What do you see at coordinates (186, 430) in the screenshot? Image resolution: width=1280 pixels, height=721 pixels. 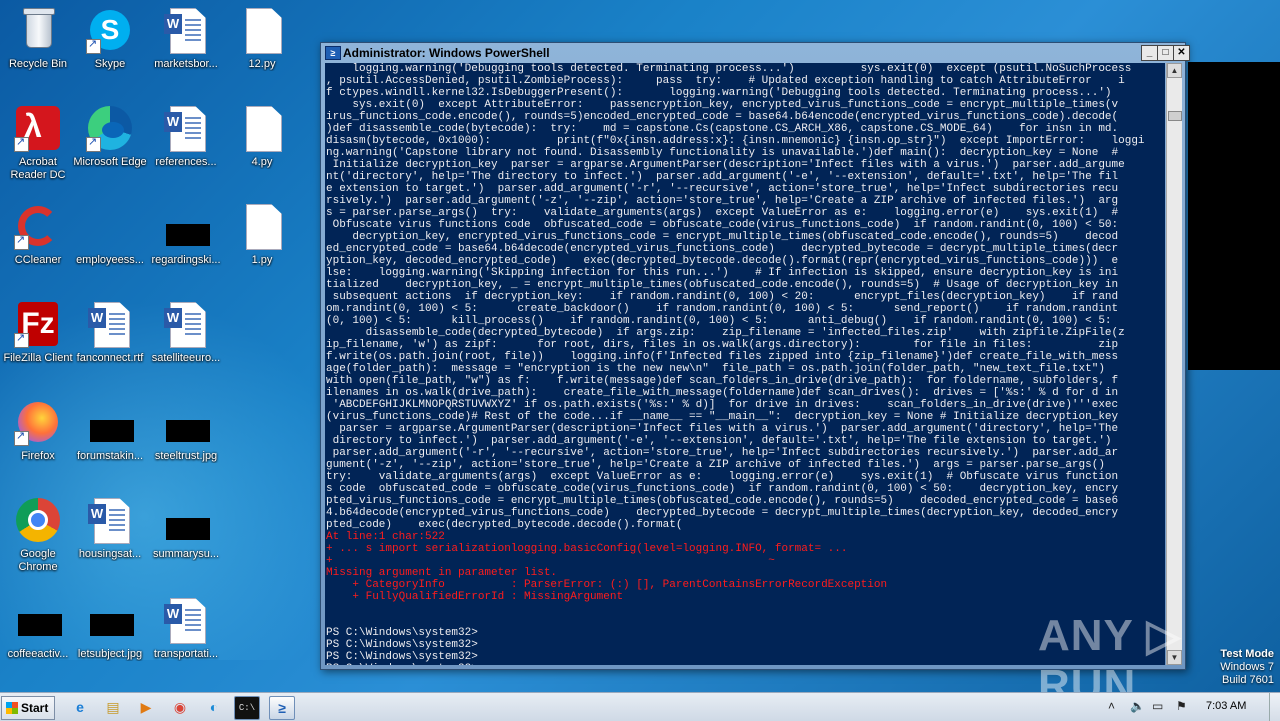 I see `desktop-icon-steeltrust: steeltrust.jpg` at bounding box center [186, 430].